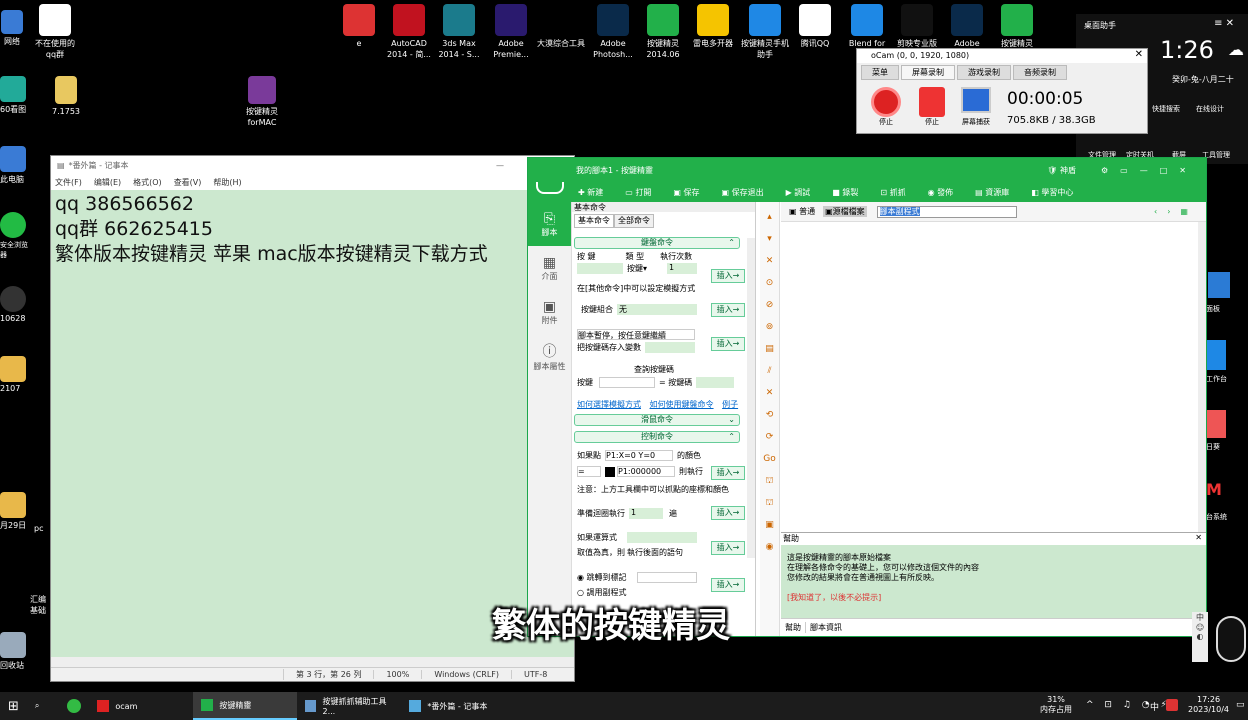 Image resolution: width=1248 pixels, height=720 pixels. What do you see at coordinates (68, 182) in the screenshot?
I see `menu-file: 文件(F)` at bounding box center [68, 182].